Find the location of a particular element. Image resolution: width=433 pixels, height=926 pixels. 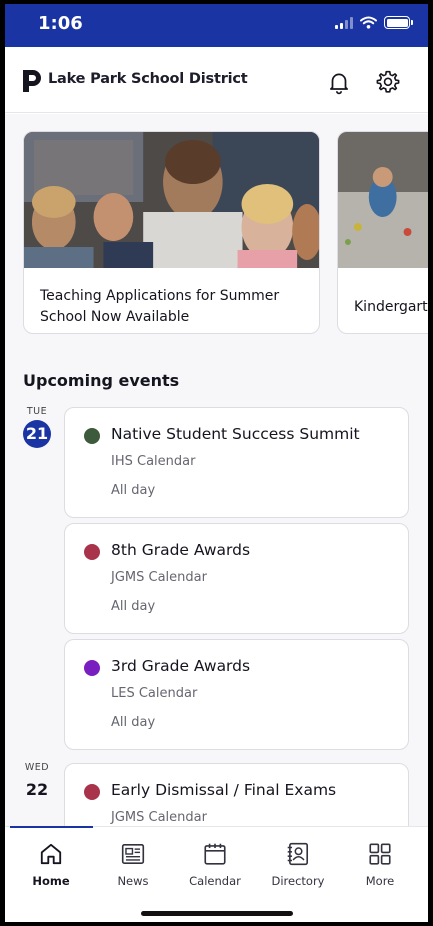

wifi-icon is located at coordinates (368, 22).